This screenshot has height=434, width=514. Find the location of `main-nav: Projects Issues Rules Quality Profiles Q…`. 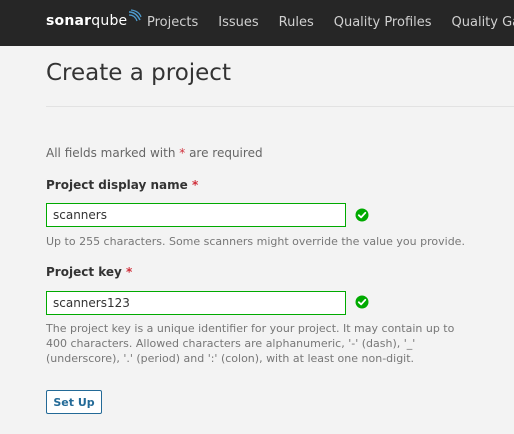

main-nav: Projects Issues Rules Quality Profiles Q… is located at coordinates (330, 23).